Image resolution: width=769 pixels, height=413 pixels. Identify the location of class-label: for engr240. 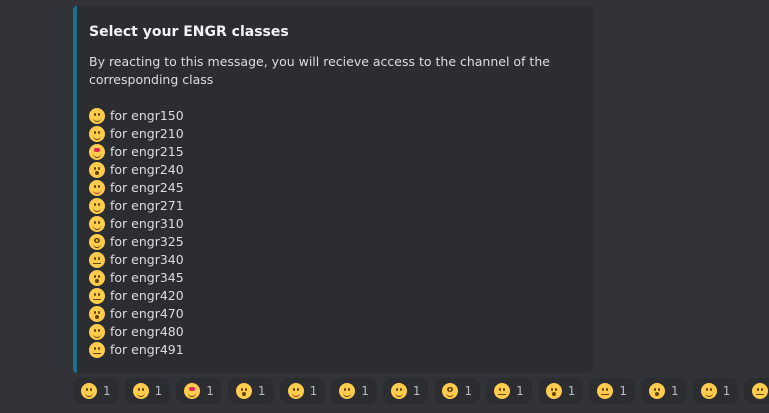
(147, 169).